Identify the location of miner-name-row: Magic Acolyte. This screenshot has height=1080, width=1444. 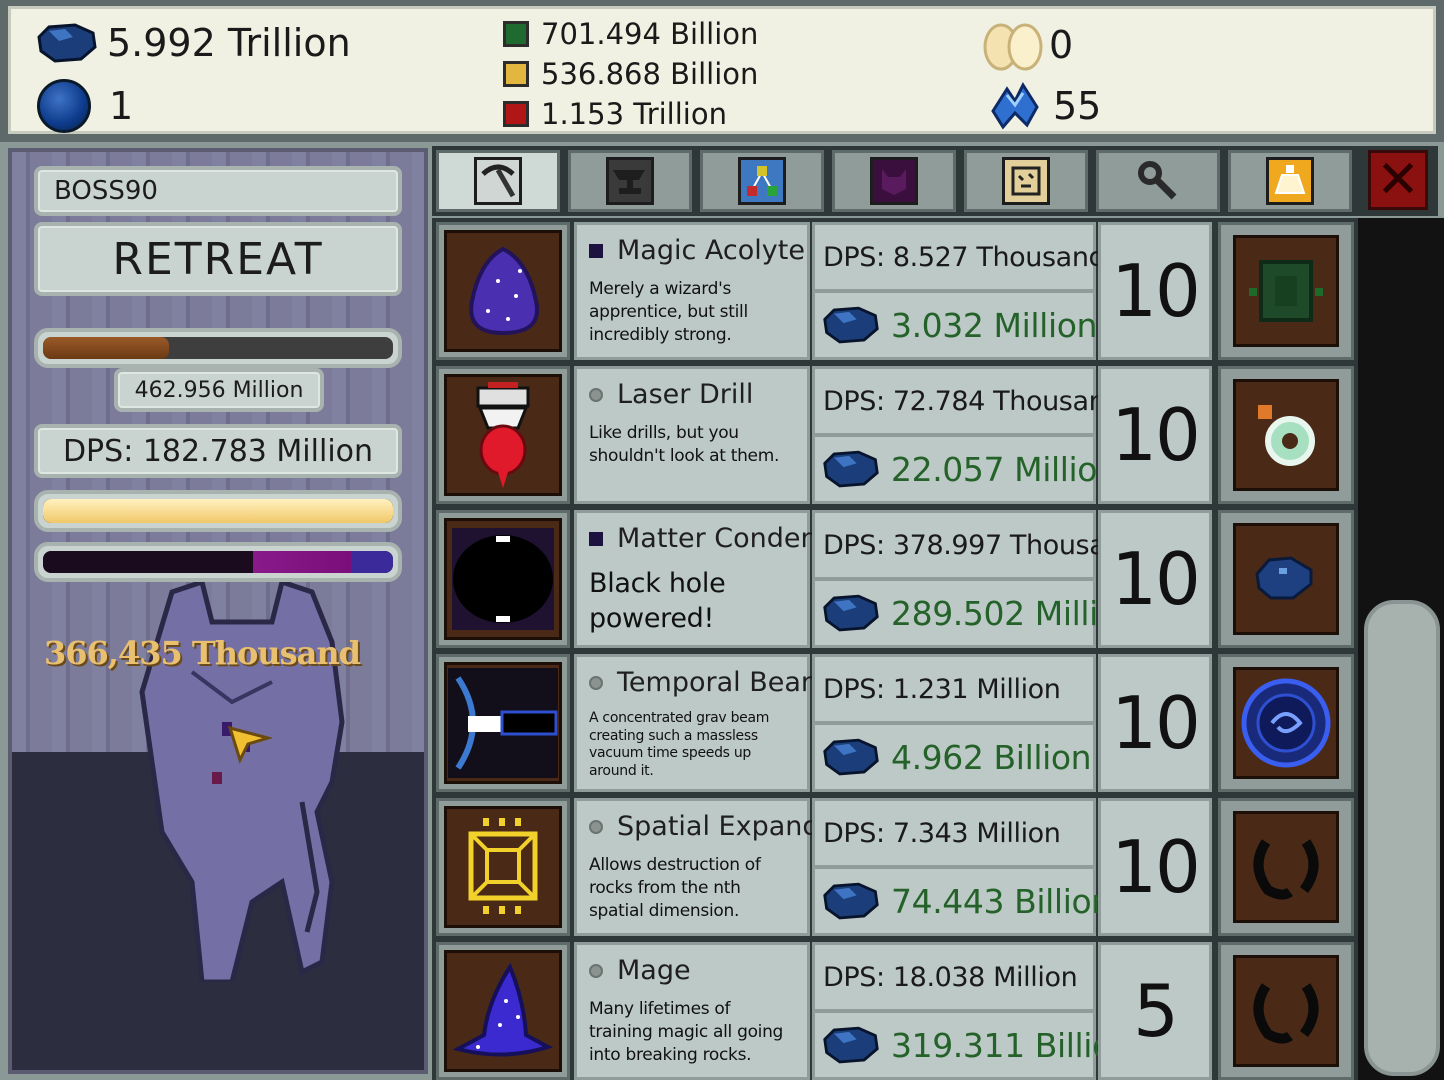
(697, 250).